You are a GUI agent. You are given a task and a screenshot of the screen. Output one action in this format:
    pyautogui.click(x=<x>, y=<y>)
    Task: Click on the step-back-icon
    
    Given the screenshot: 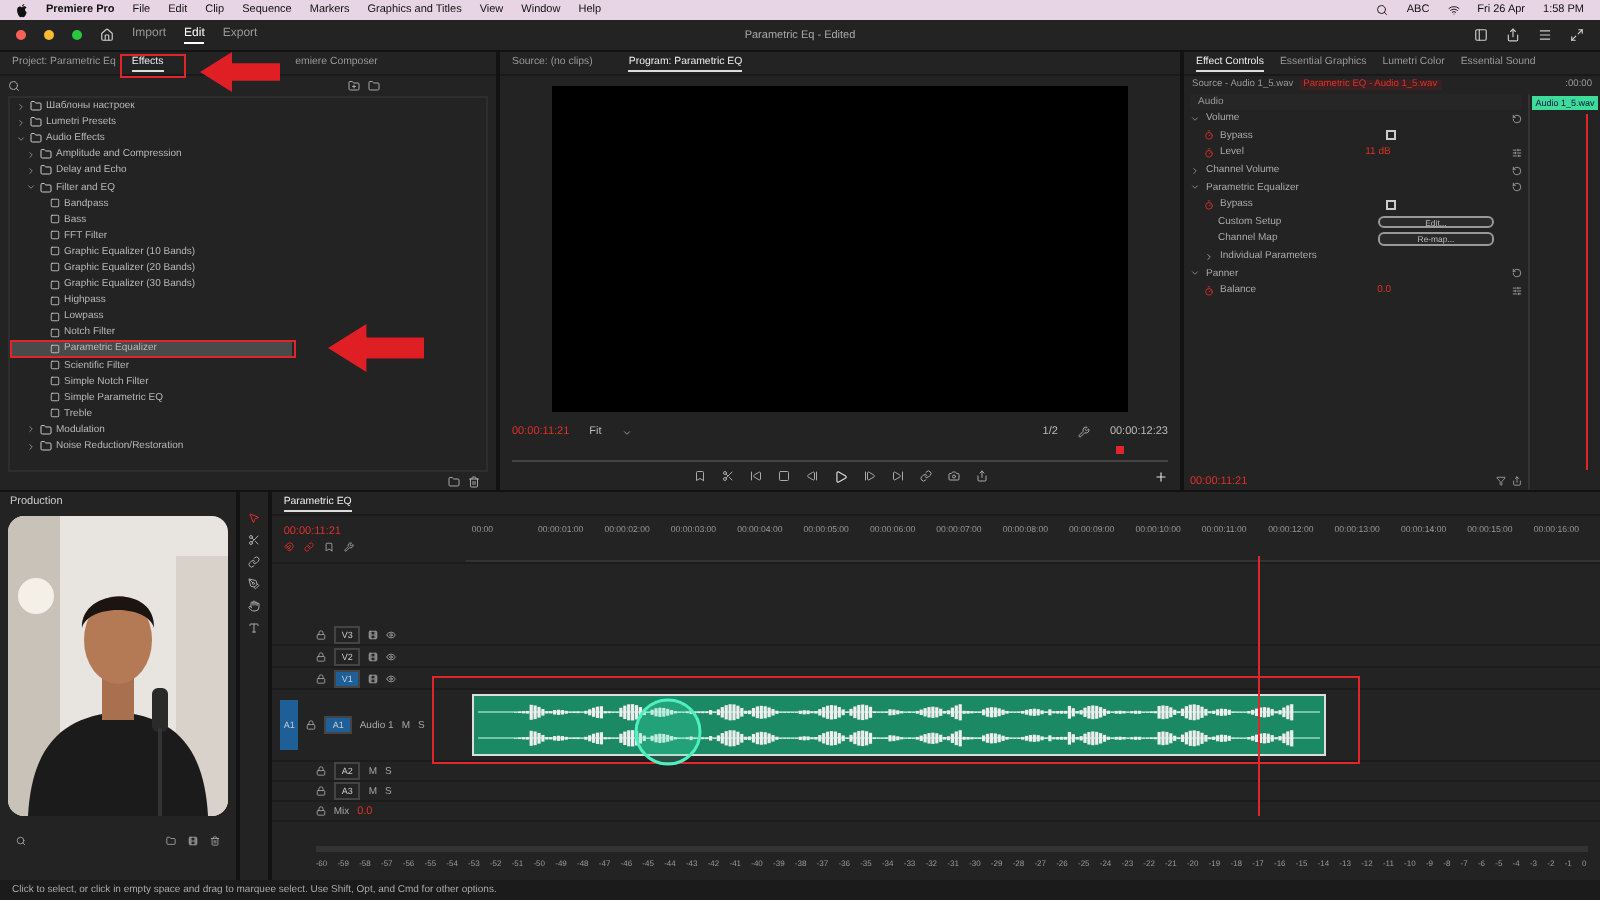 What is the action you would take?
    pyautogui.click(x=811, y=476)
    